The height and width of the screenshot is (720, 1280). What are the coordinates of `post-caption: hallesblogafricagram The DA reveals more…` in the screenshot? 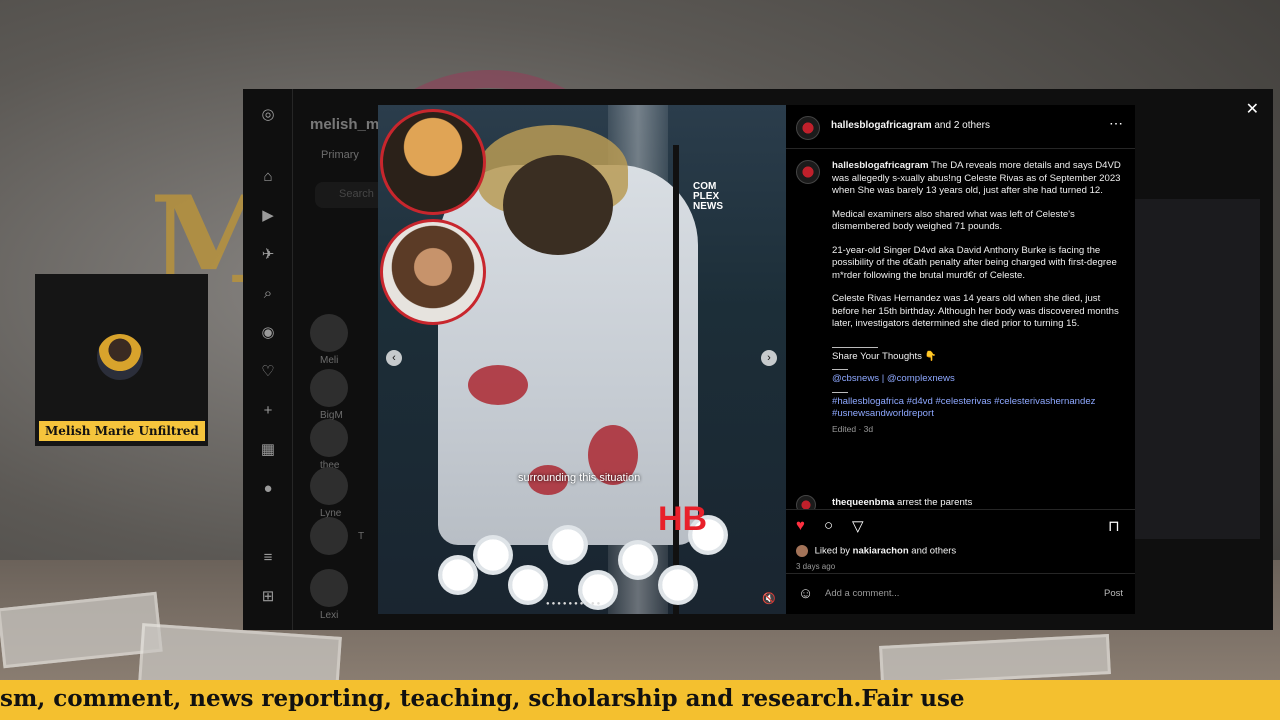 It's located at (977, 303).